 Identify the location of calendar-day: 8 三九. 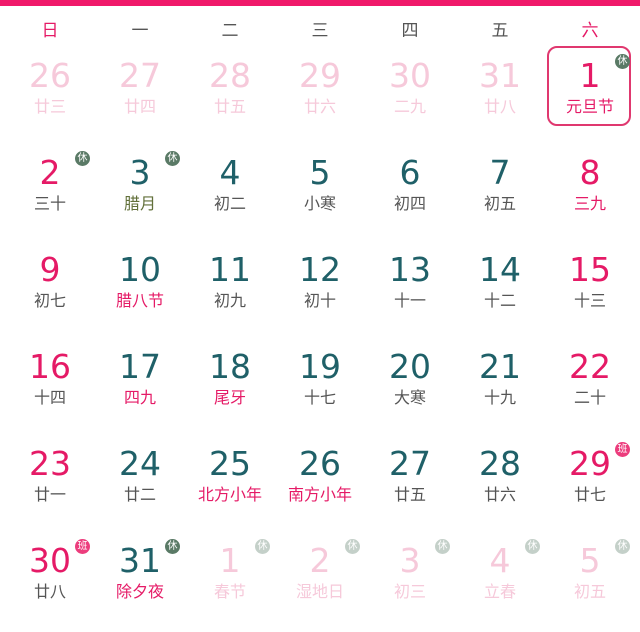
(590, 195).